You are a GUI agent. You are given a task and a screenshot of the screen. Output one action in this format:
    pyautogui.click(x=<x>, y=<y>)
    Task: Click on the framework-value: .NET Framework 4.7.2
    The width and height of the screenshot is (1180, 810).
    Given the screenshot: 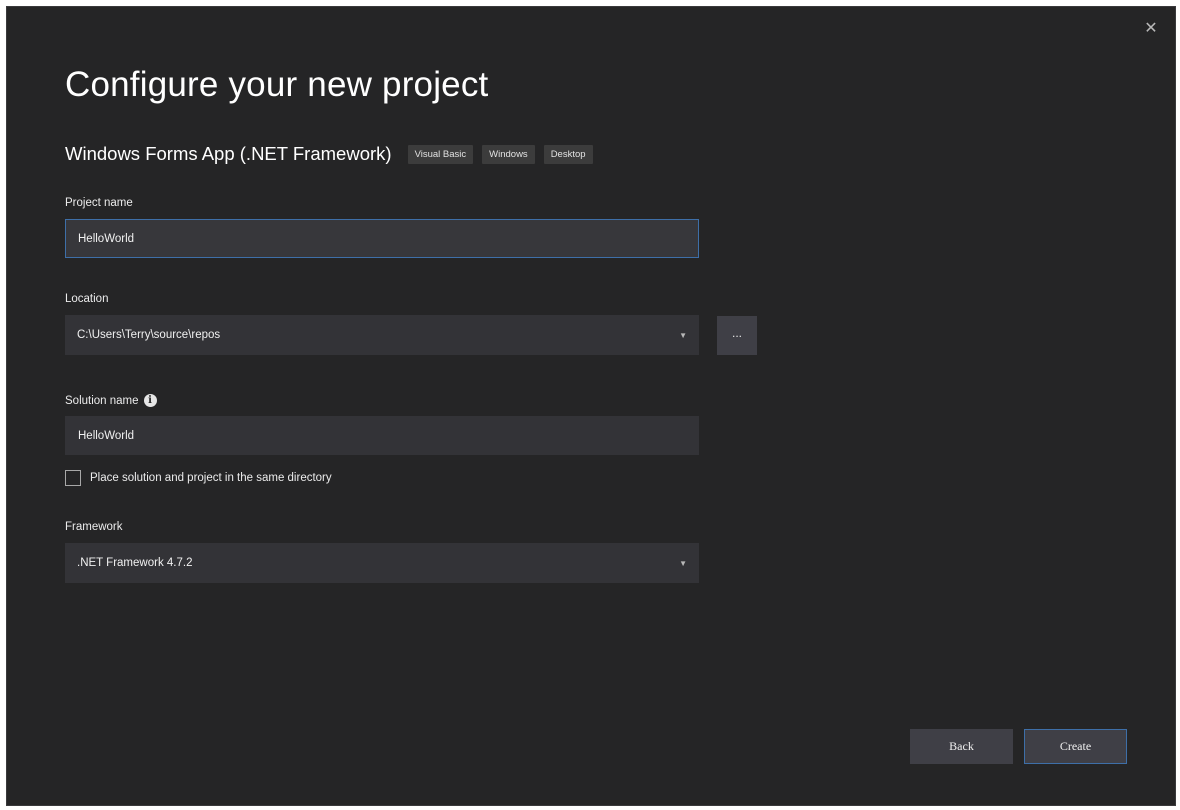 What is the action you would take?
    pyautogui.click(x=135, y=563)
    